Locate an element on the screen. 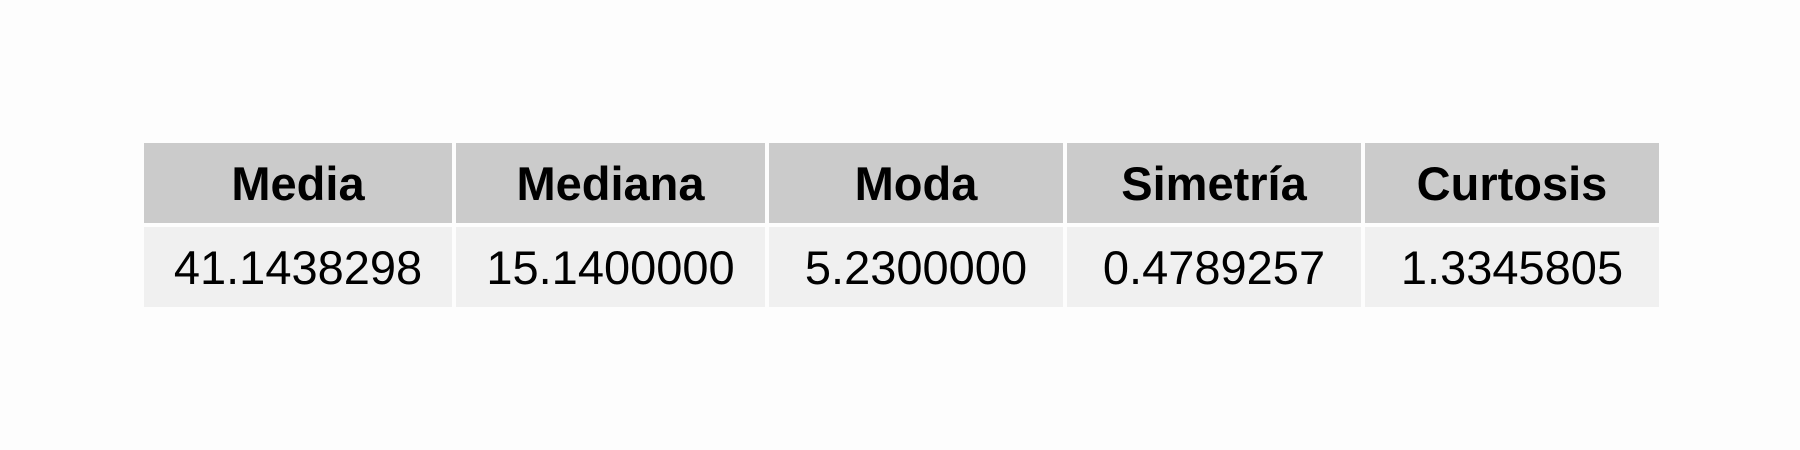  header-mediana: Mediana is located at coordinates (610, 183).